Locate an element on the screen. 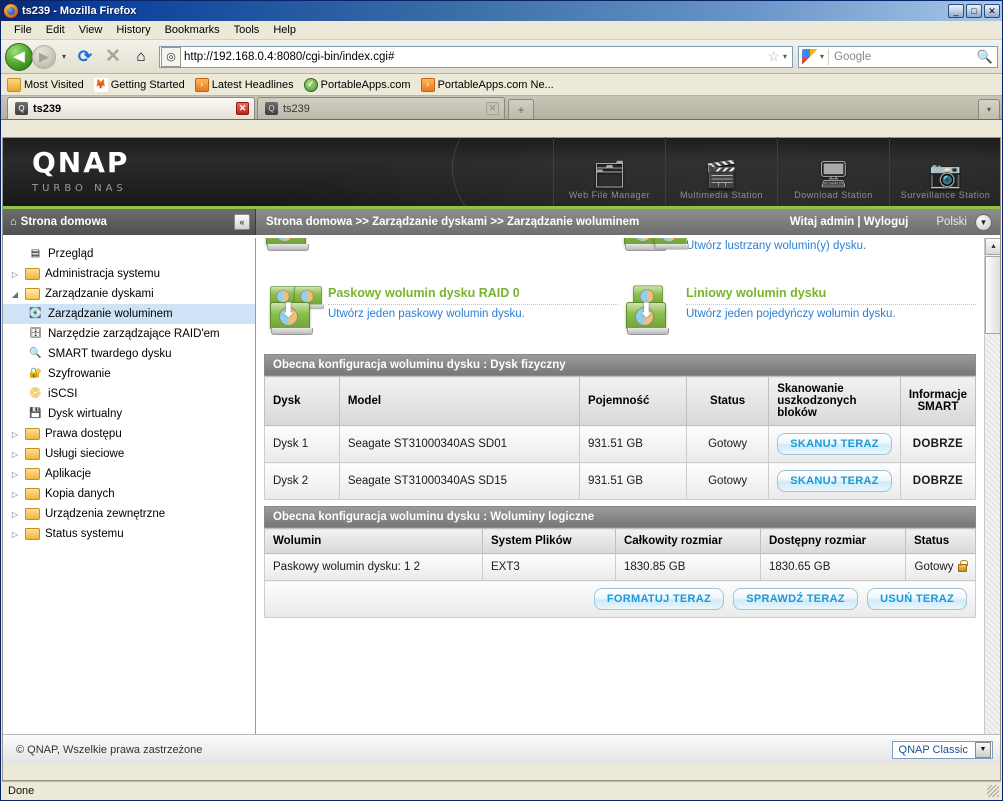  chevron-down-icon: ◢ is located at coordinates (15, 294).